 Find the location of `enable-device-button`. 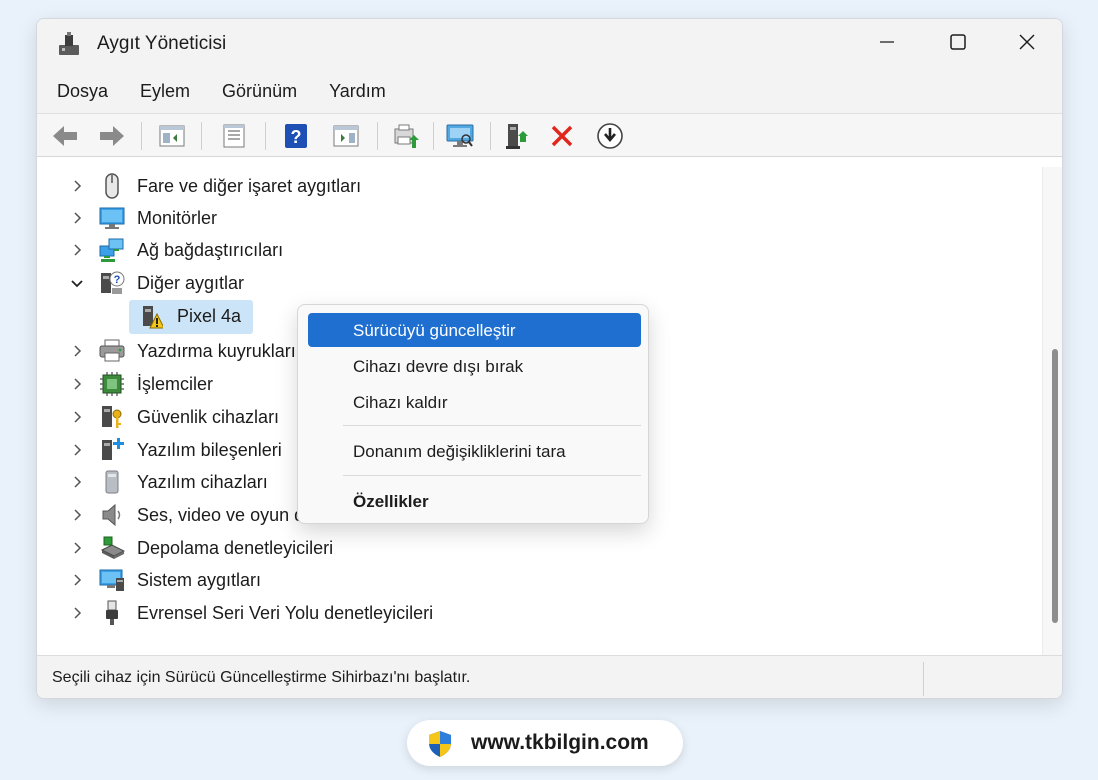

enable-device-button is located at coordinates (517, 136).